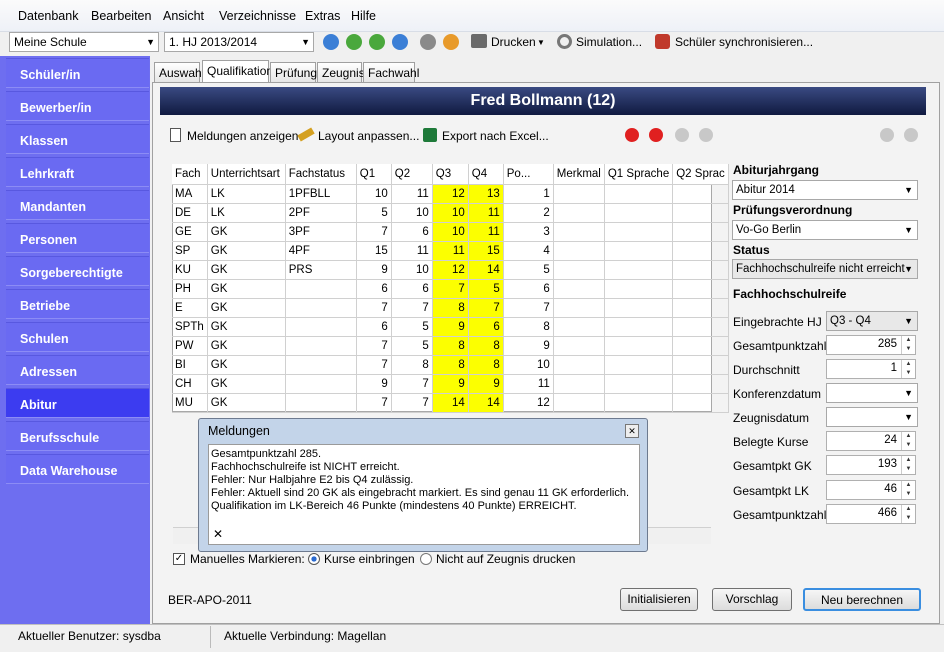  Describe the element at coordinates (84, 42) in the screenshot. I see `school-select: Meine Schule ▼` at that location.